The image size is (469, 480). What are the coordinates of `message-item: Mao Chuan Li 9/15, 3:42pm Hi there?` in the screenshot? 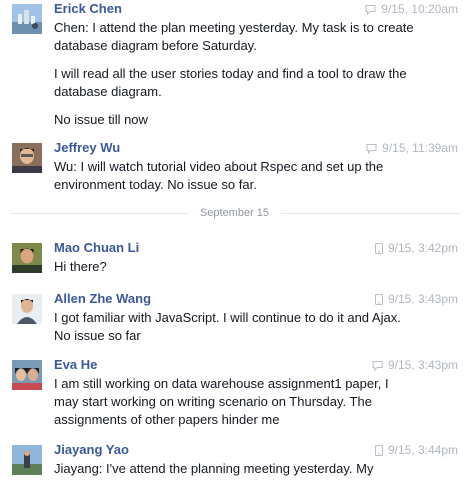 It's located at (234, 261).